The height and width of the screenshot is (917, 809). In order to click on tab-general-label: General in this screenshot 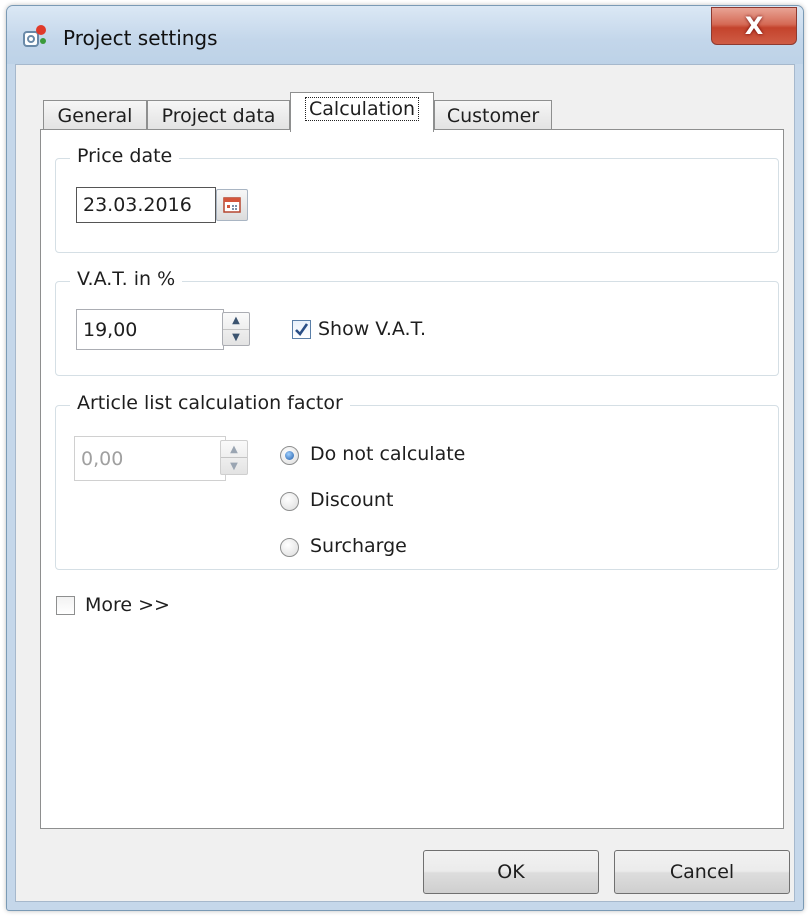, I will do `click(95, 115)`.